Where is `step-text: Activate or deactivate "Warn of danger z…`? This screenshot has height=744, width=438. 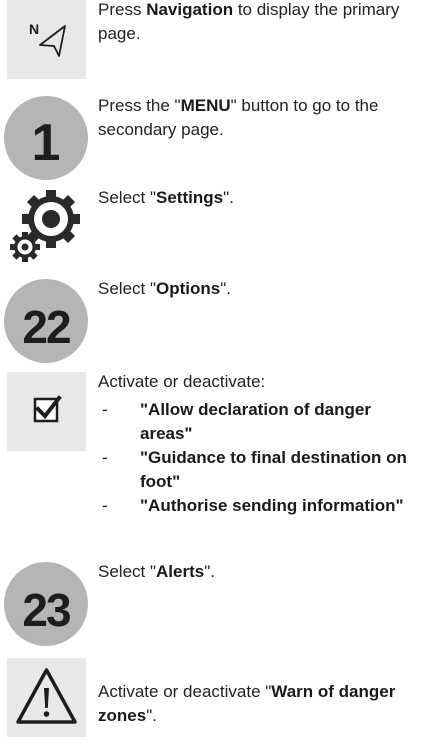 step-text: Activate or deactivate "Warn of danger z… is located at coordinates (247, 703).